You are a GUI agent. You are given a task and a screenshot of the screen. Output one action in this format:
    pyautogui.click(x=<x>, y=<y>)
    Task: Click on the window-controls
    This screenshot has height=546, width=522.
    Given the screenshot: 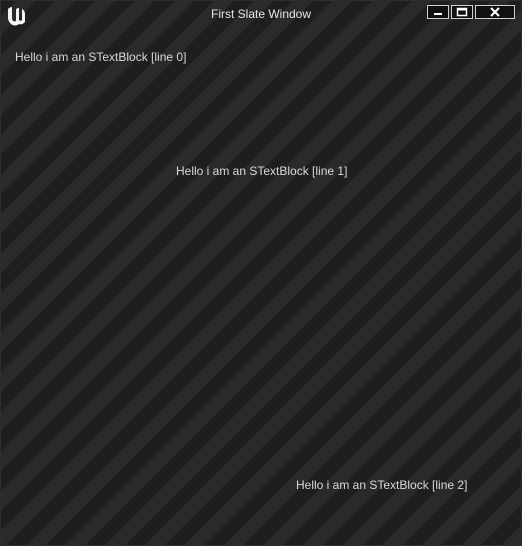 What is the action you would take?
    pyautogui.click(x=471, y=12)
    